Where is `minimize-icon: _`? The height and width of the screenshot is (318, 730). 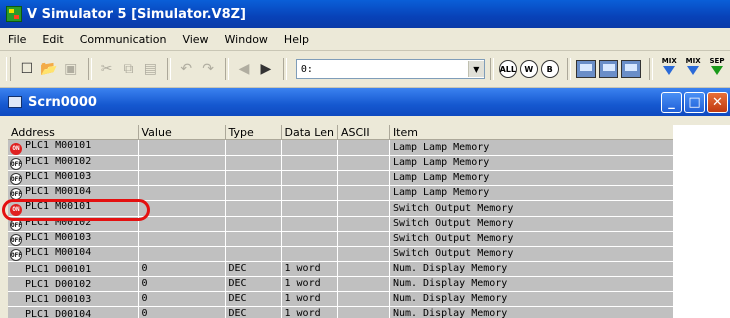
minimize-icon: _ is located at coordinates (671, 102).